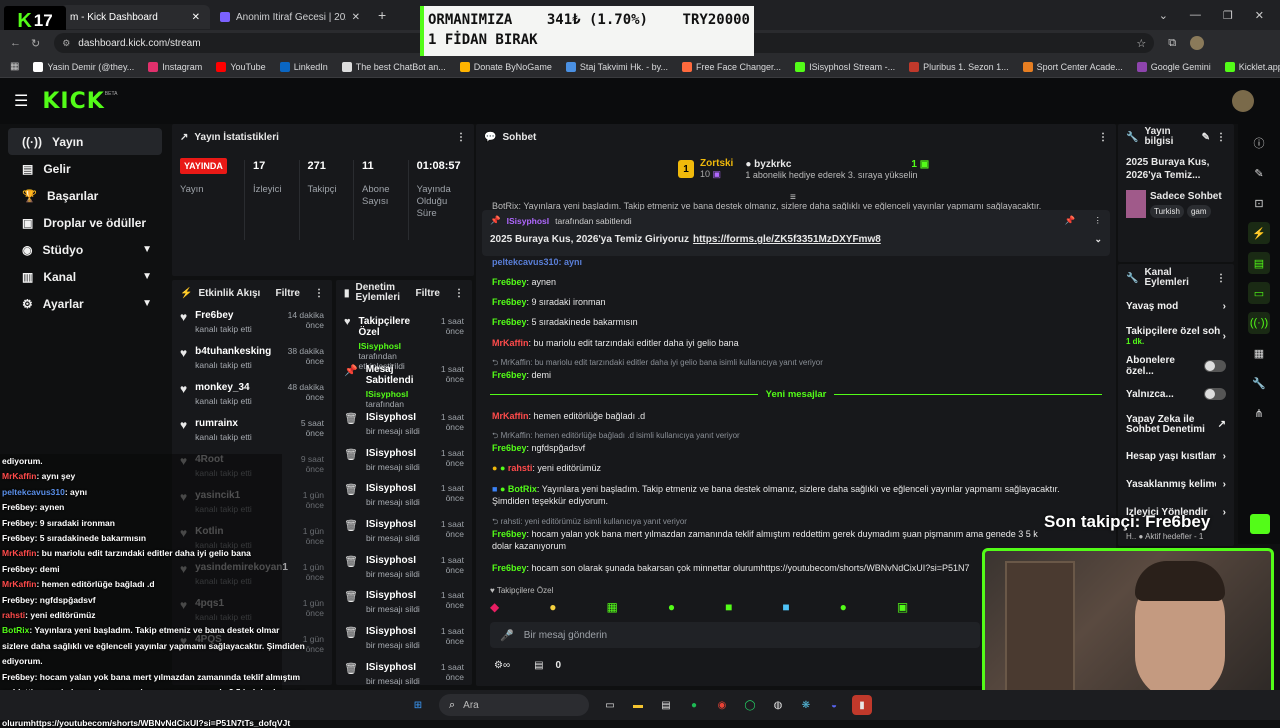 This screenshot has width=1280, height=728. What do you see at coordinates (538, 665) in the screenshot?
I see `store-icon: ▤` at bounding box center [538, 665].